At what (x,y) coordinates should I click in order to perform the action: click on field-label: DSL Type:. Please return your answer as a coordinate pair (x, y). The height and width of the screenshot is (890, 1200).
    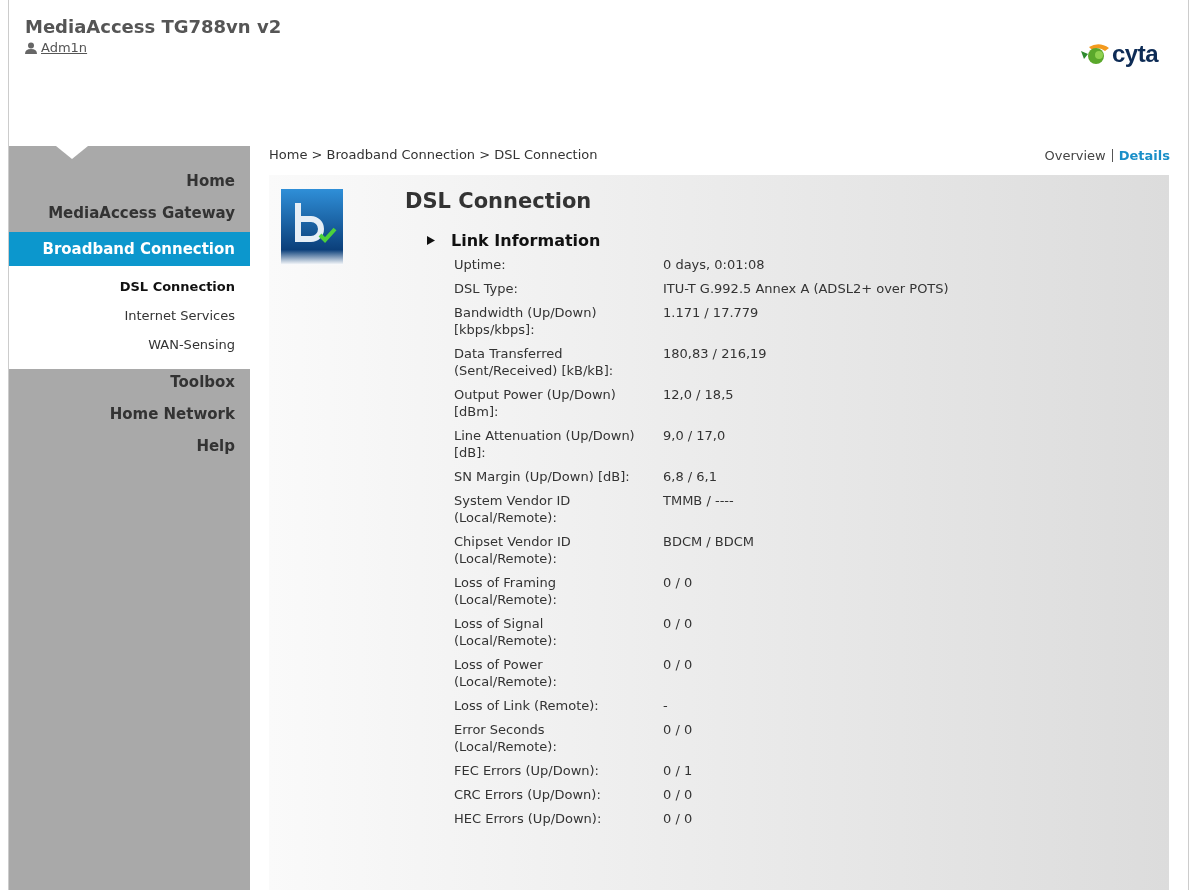
    Looking at the image, I should click on (486, 288).